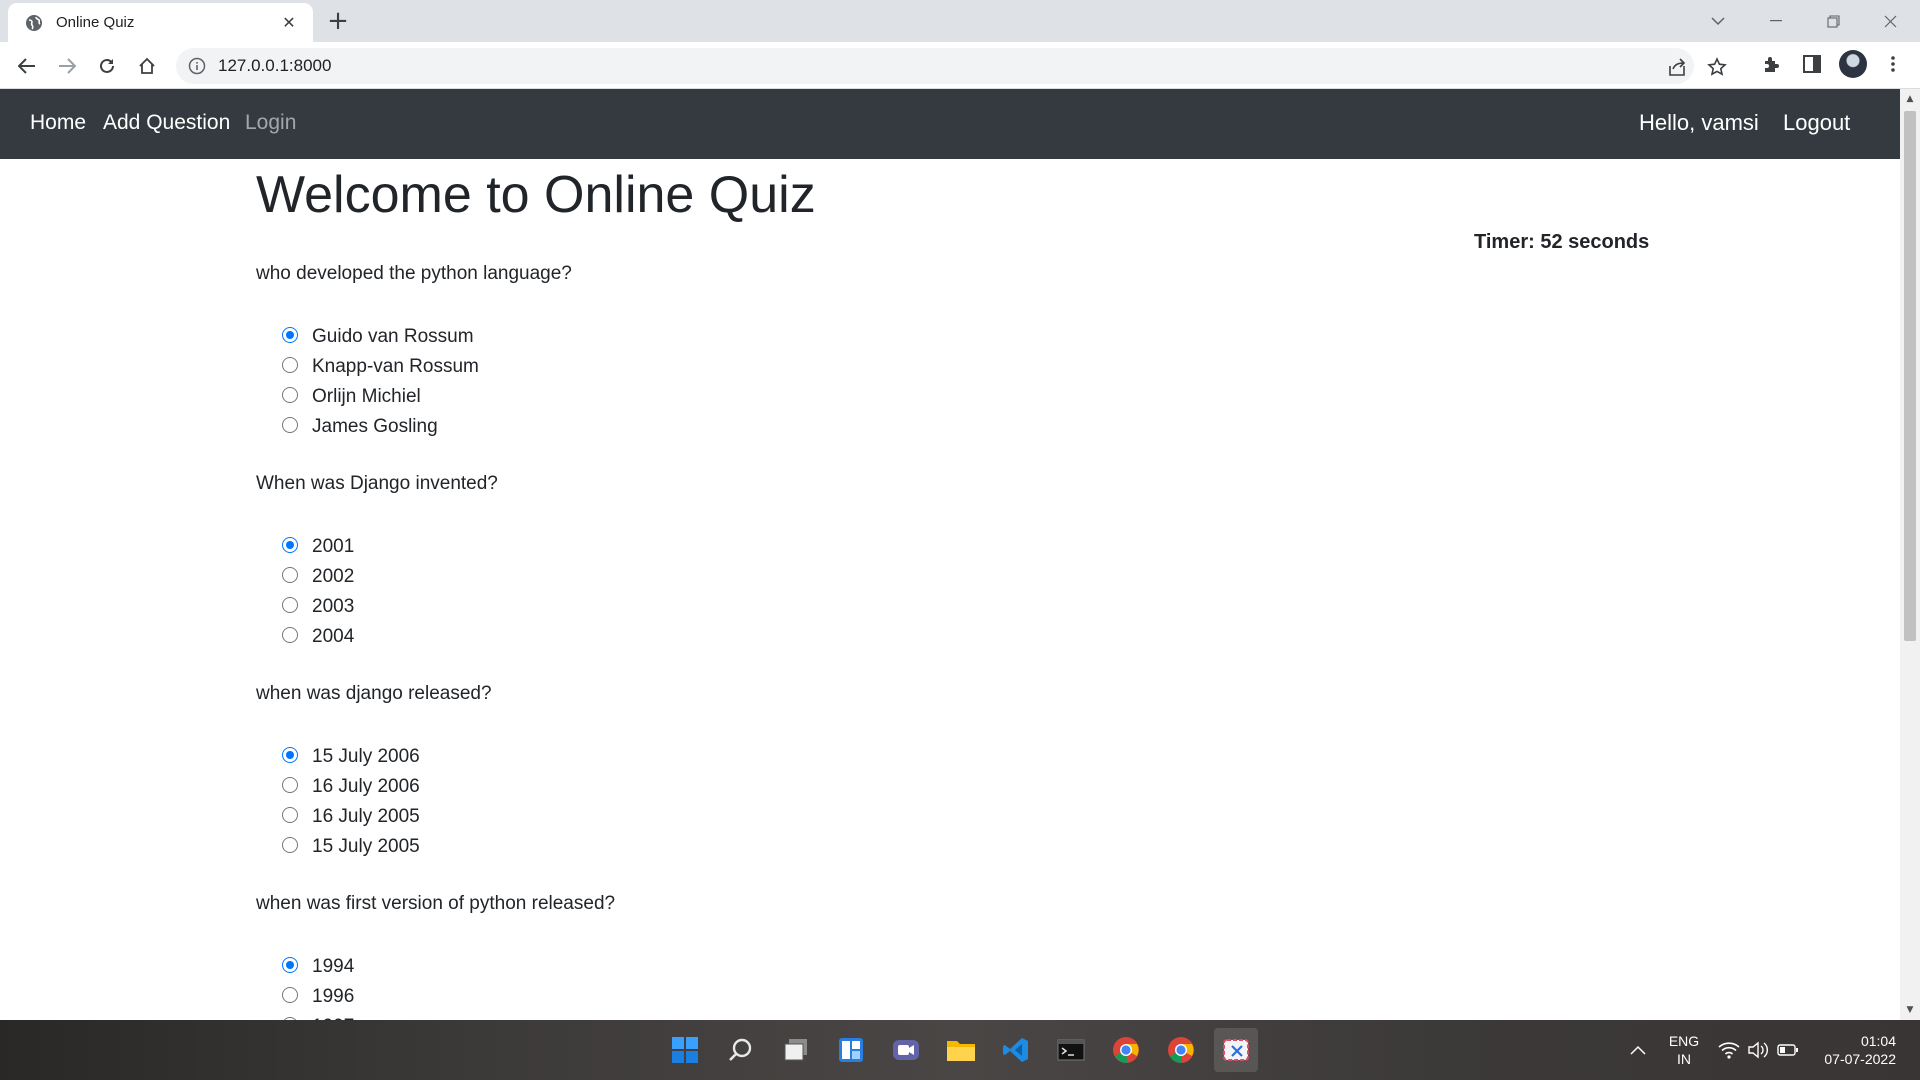 The height and width of the screenshot is (1080, 1920). I want to click on back-icon, so click(27, 66).